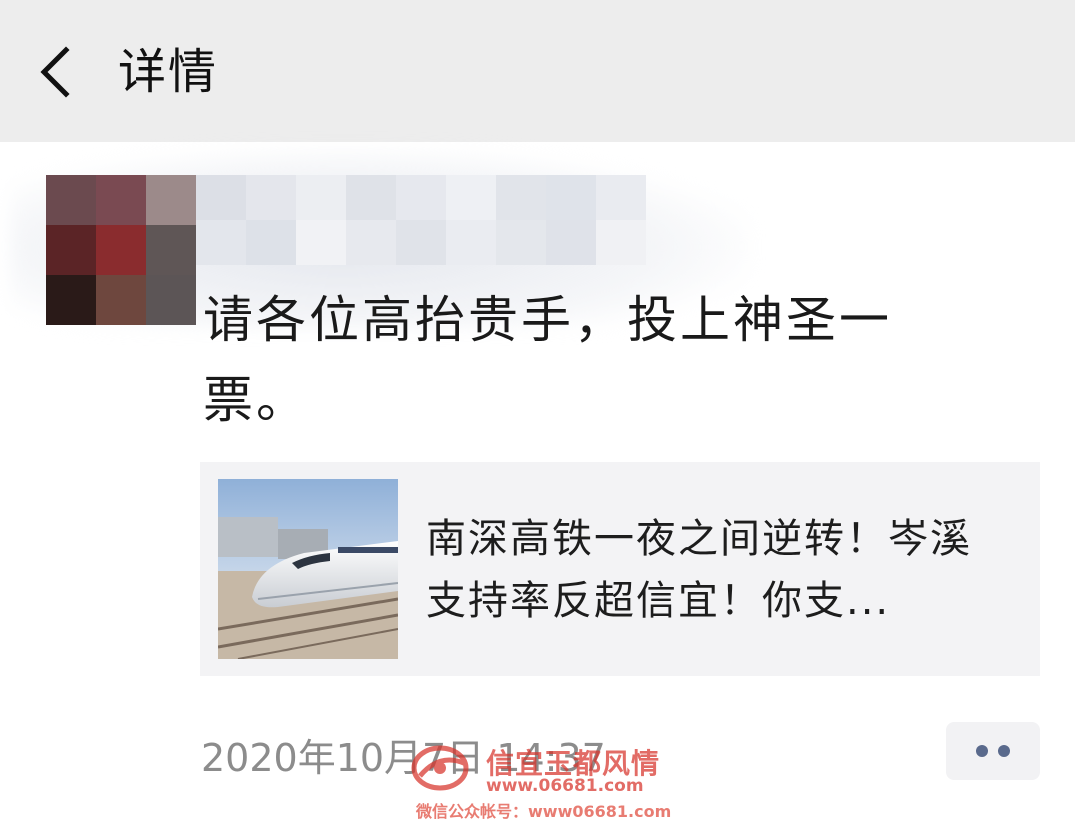 This screenshot has width=1075, height=833. What do you see at coordinates (440, 768) in the screenshot?
I see `watermark-logo-icon` at bounding box center [440, 768].